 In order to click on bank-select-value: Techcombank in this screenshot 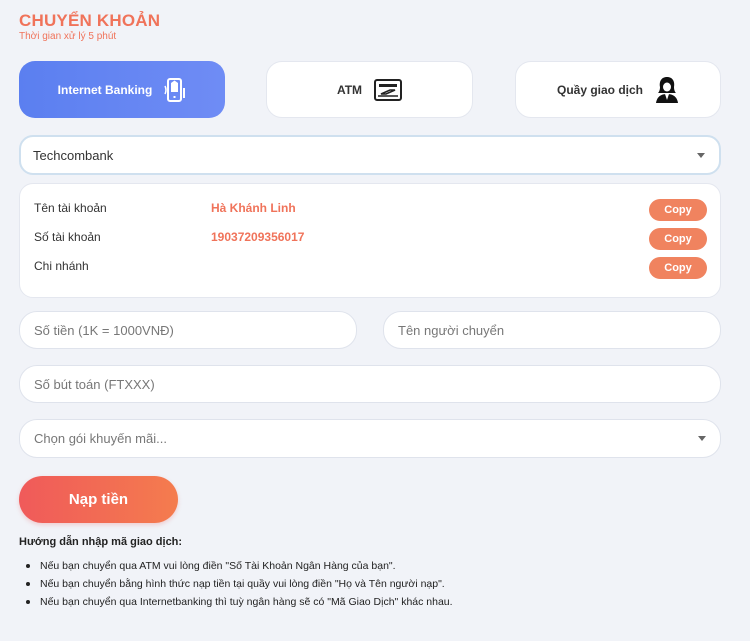, I will do `click(73, 155)`.